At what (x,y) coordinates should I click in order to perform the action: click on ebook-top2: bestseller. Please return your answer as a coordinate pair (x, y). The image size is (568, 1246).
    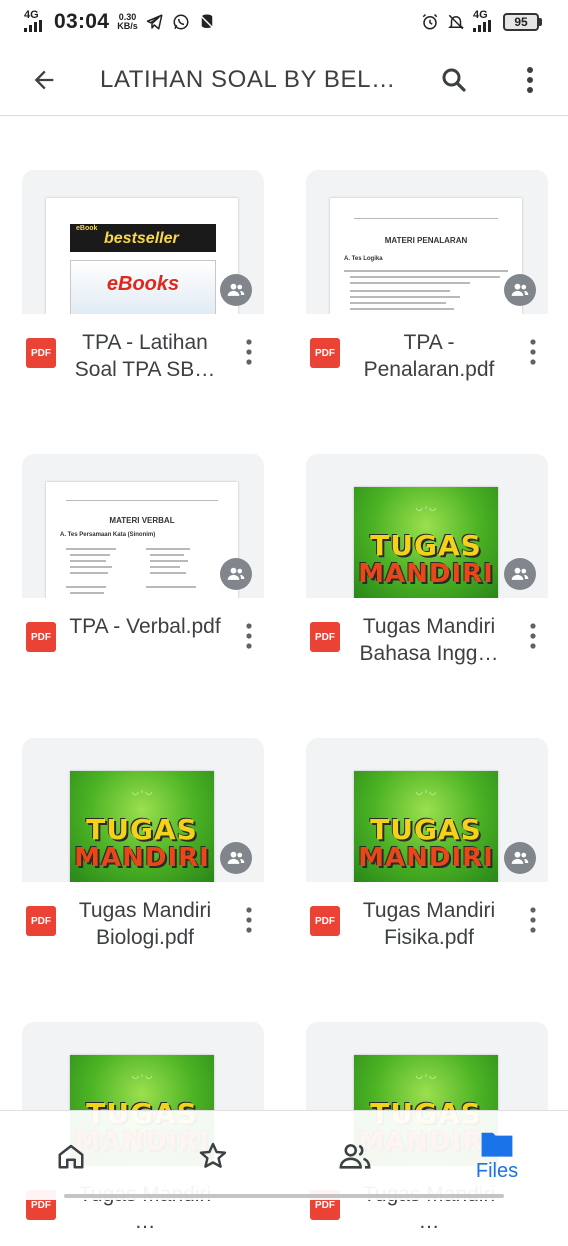
    Looking at the image, I should click on (141, 238).